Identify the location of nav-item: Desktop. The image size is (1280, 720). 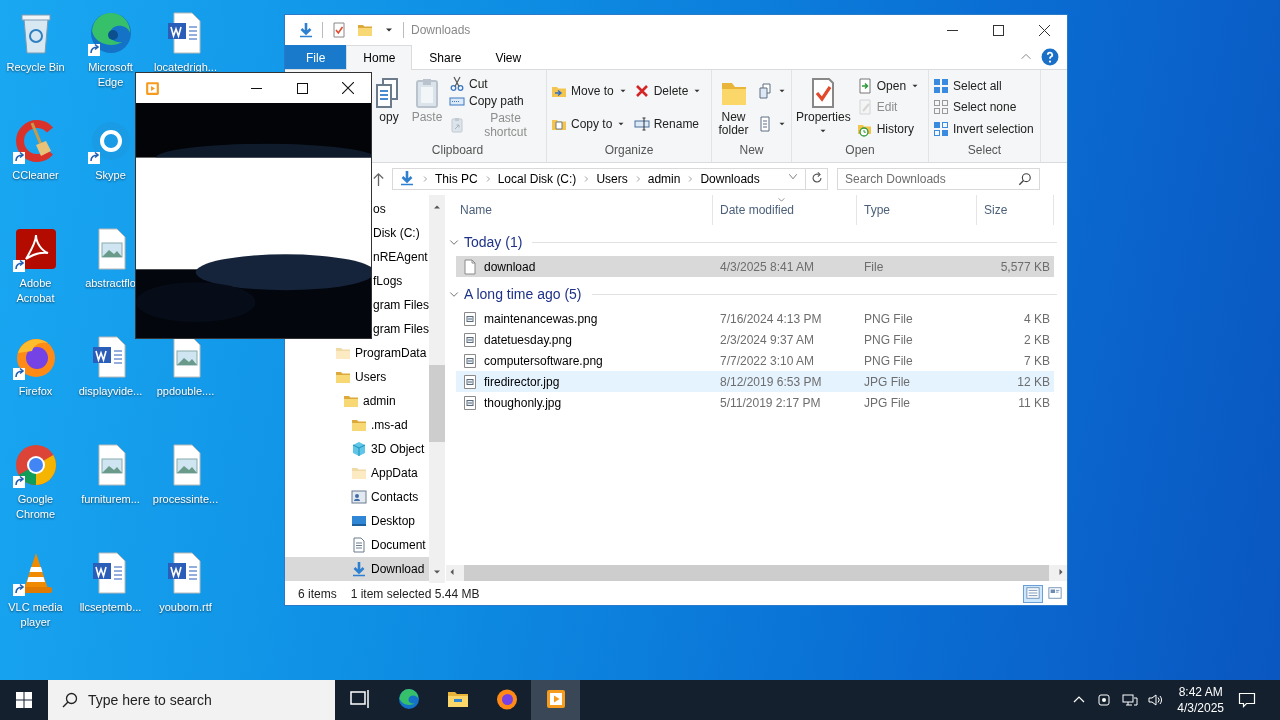
(357, 521).